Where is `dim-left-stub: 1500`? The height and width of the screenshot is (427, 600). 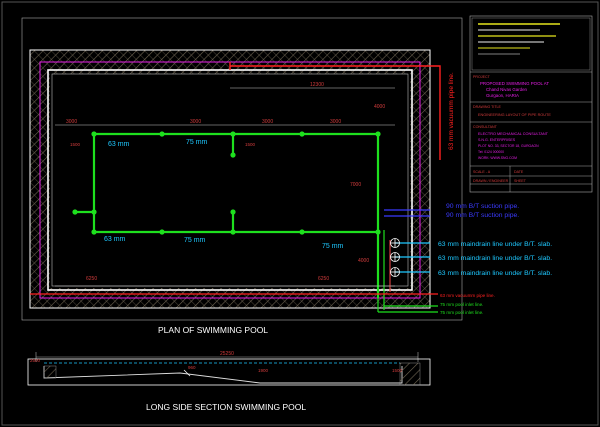
dim-left-stub: 1500 is located at coordinates (75, 144).